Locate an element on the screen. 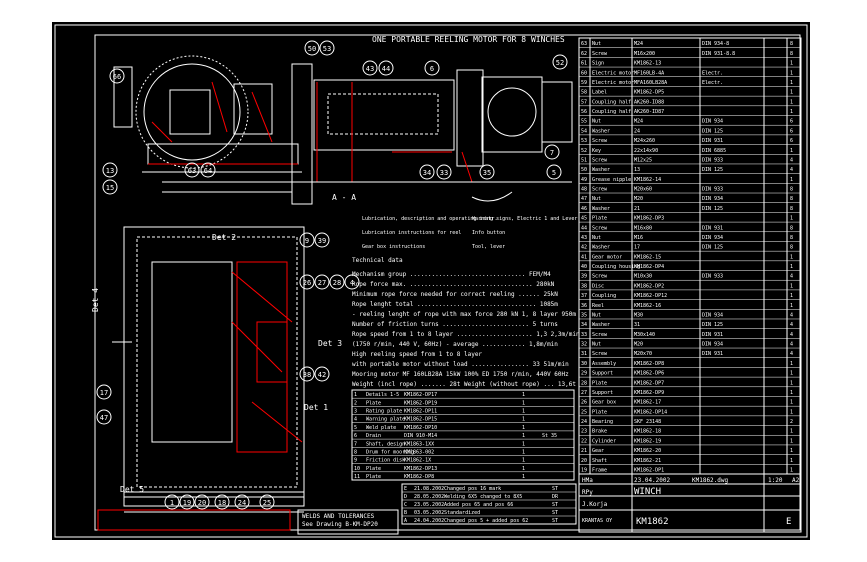 This screenshot has width=867, height=562. bom-right-cell: 35 is located at coordinates (584, 315).